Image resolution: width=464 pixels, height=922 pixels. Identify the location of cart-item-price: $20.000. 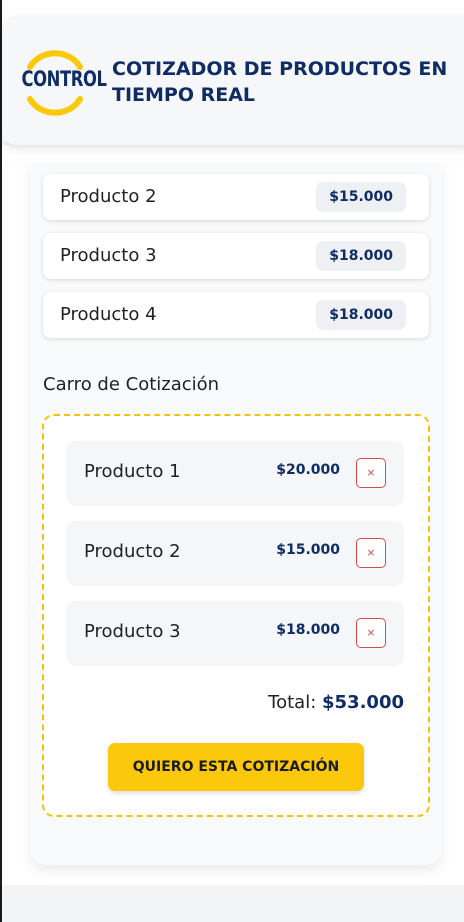
(308, 470).